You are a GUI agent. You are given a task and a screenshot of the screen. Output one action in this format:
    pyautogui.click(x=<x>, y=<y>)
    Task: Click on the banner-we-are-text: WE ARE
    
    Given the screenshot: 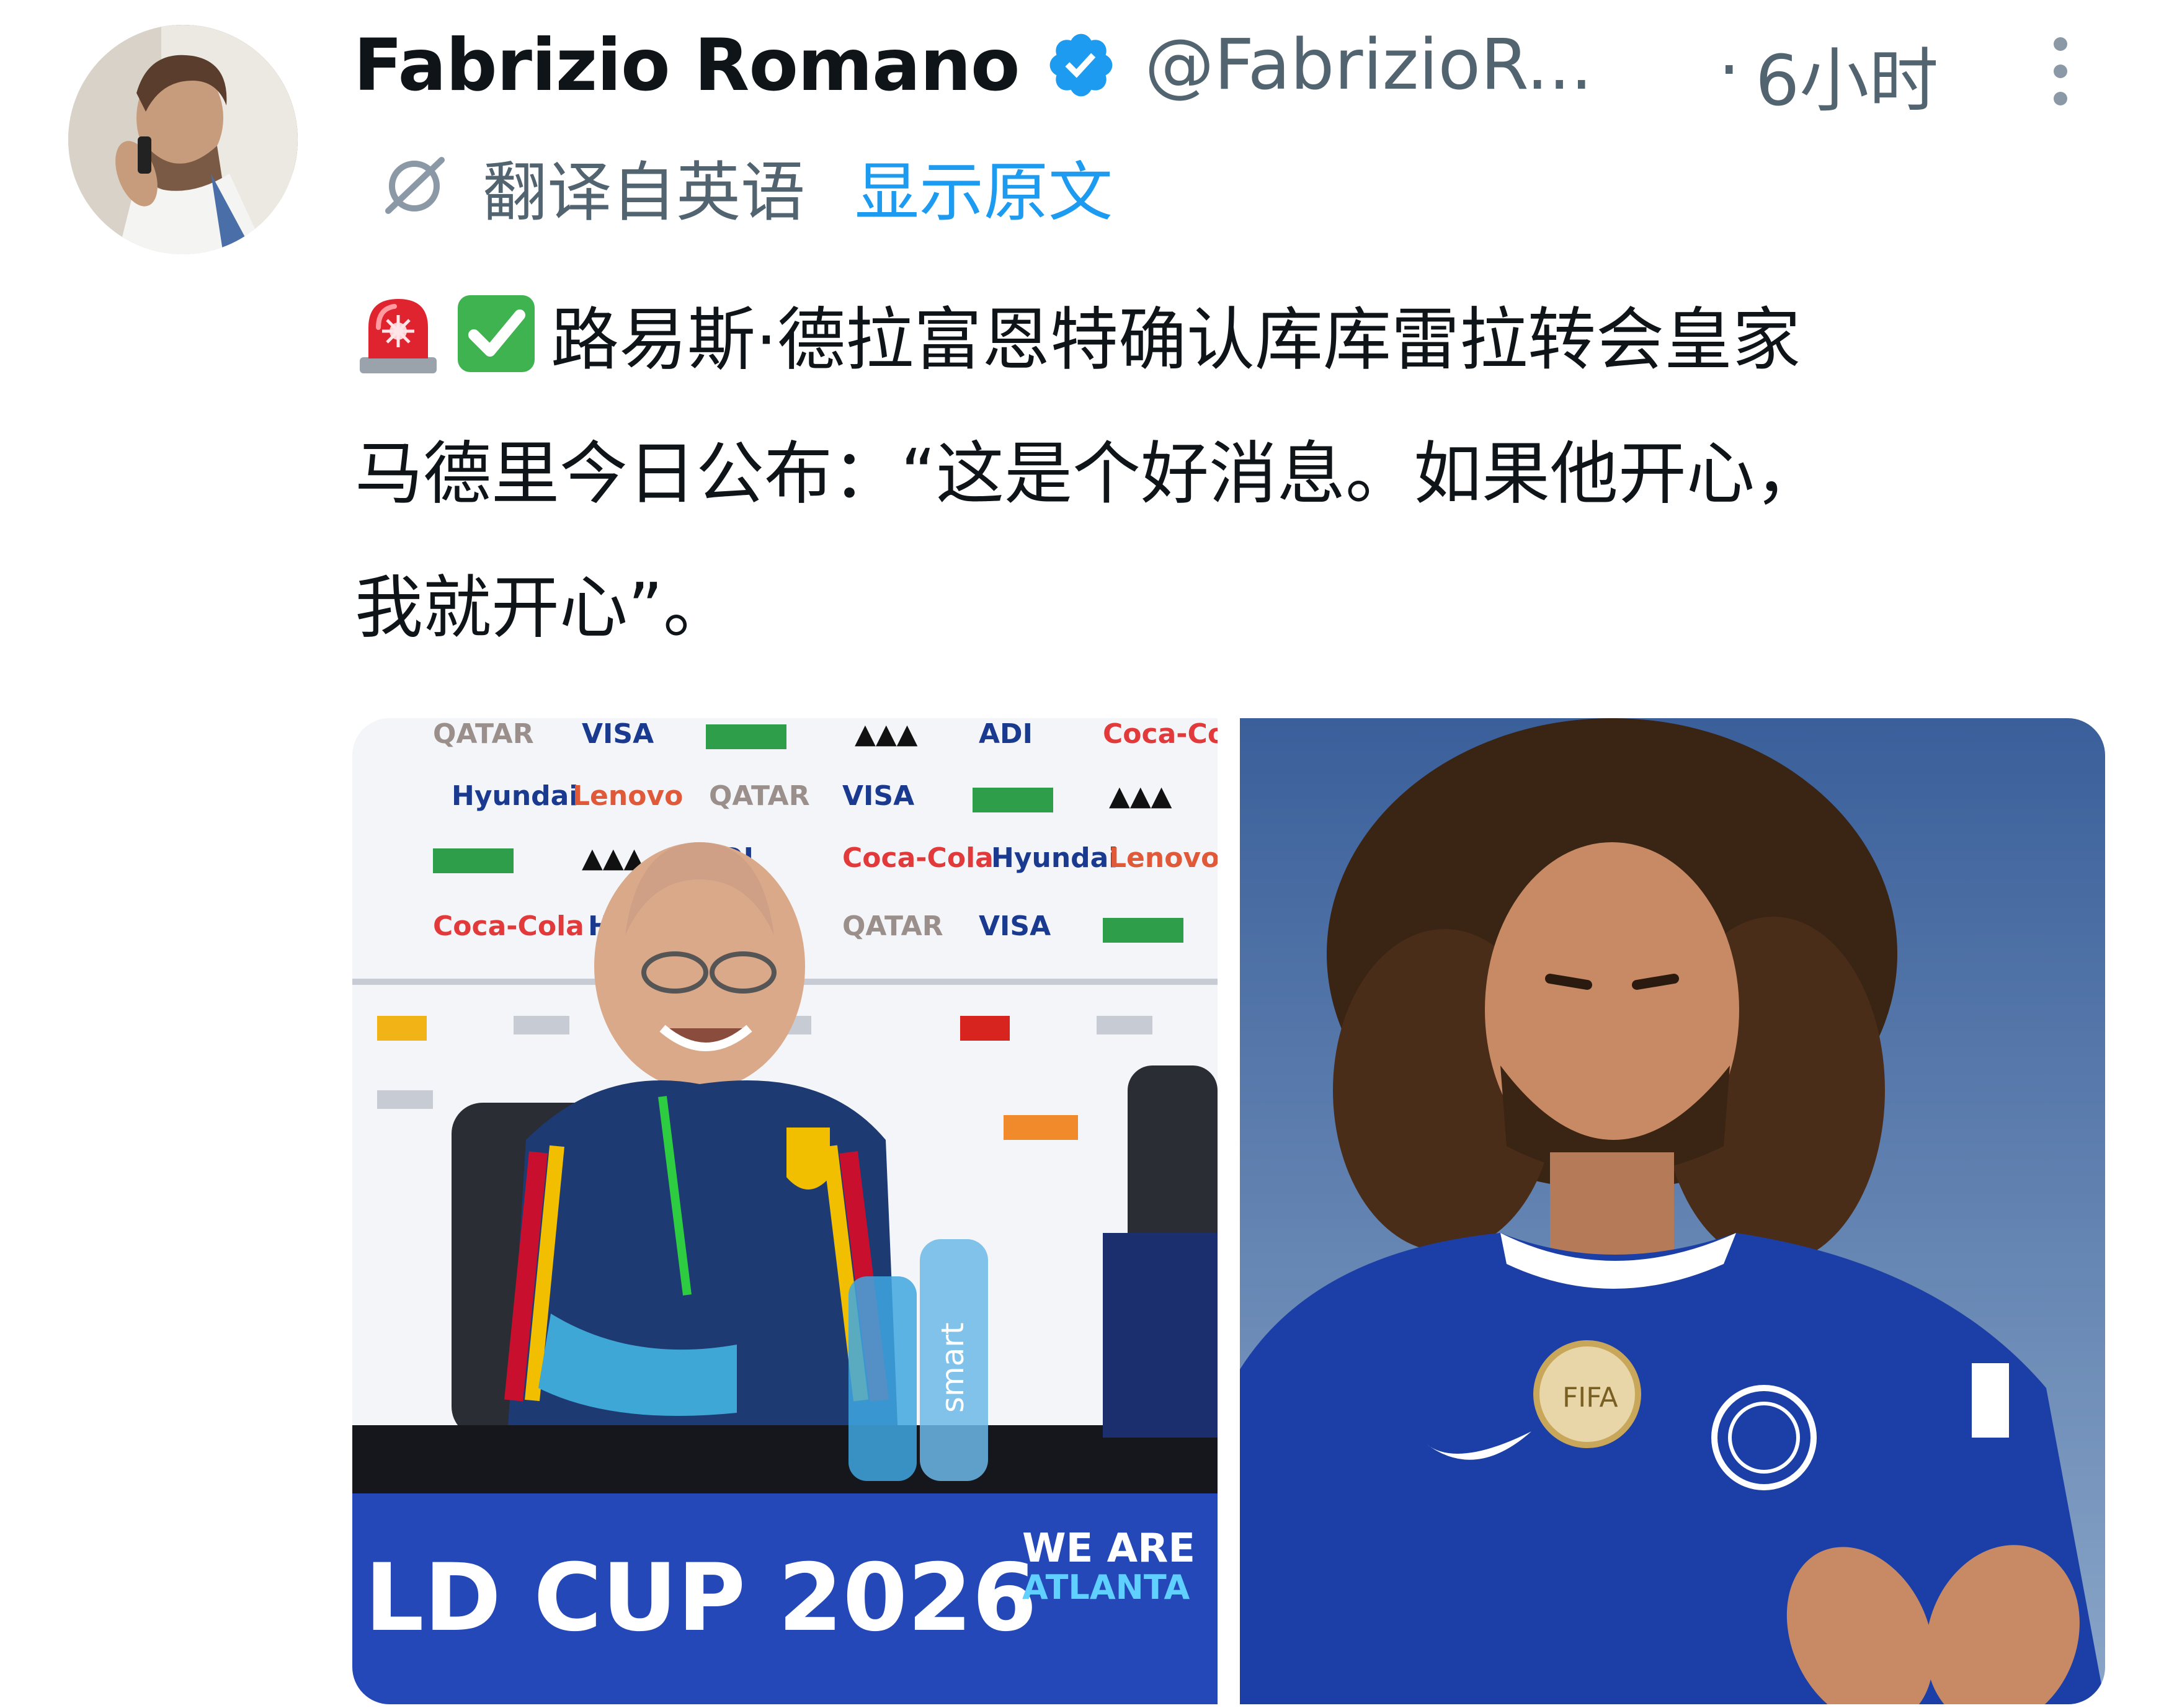 What is the action you would take?
    pyautogui.click(x=1108, y=1549)
    